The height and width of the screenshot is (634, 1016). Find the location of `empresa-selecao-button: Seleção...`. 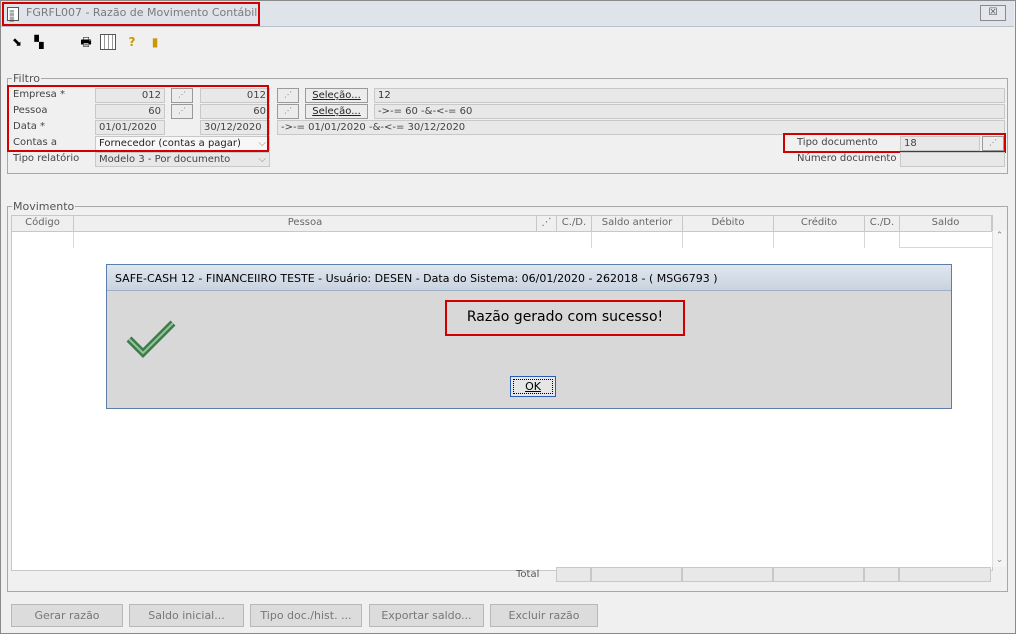

empresa-selecao-button: Seleção... is located at coordinates (336, 95).